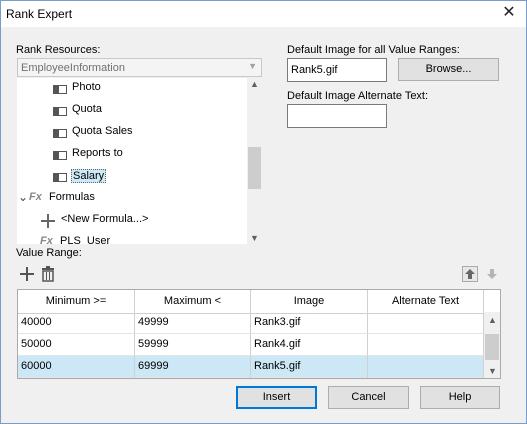 This screenshot has width=527, height=424. I want to click on chevron-down-icon: ▼, so click(252, 66).